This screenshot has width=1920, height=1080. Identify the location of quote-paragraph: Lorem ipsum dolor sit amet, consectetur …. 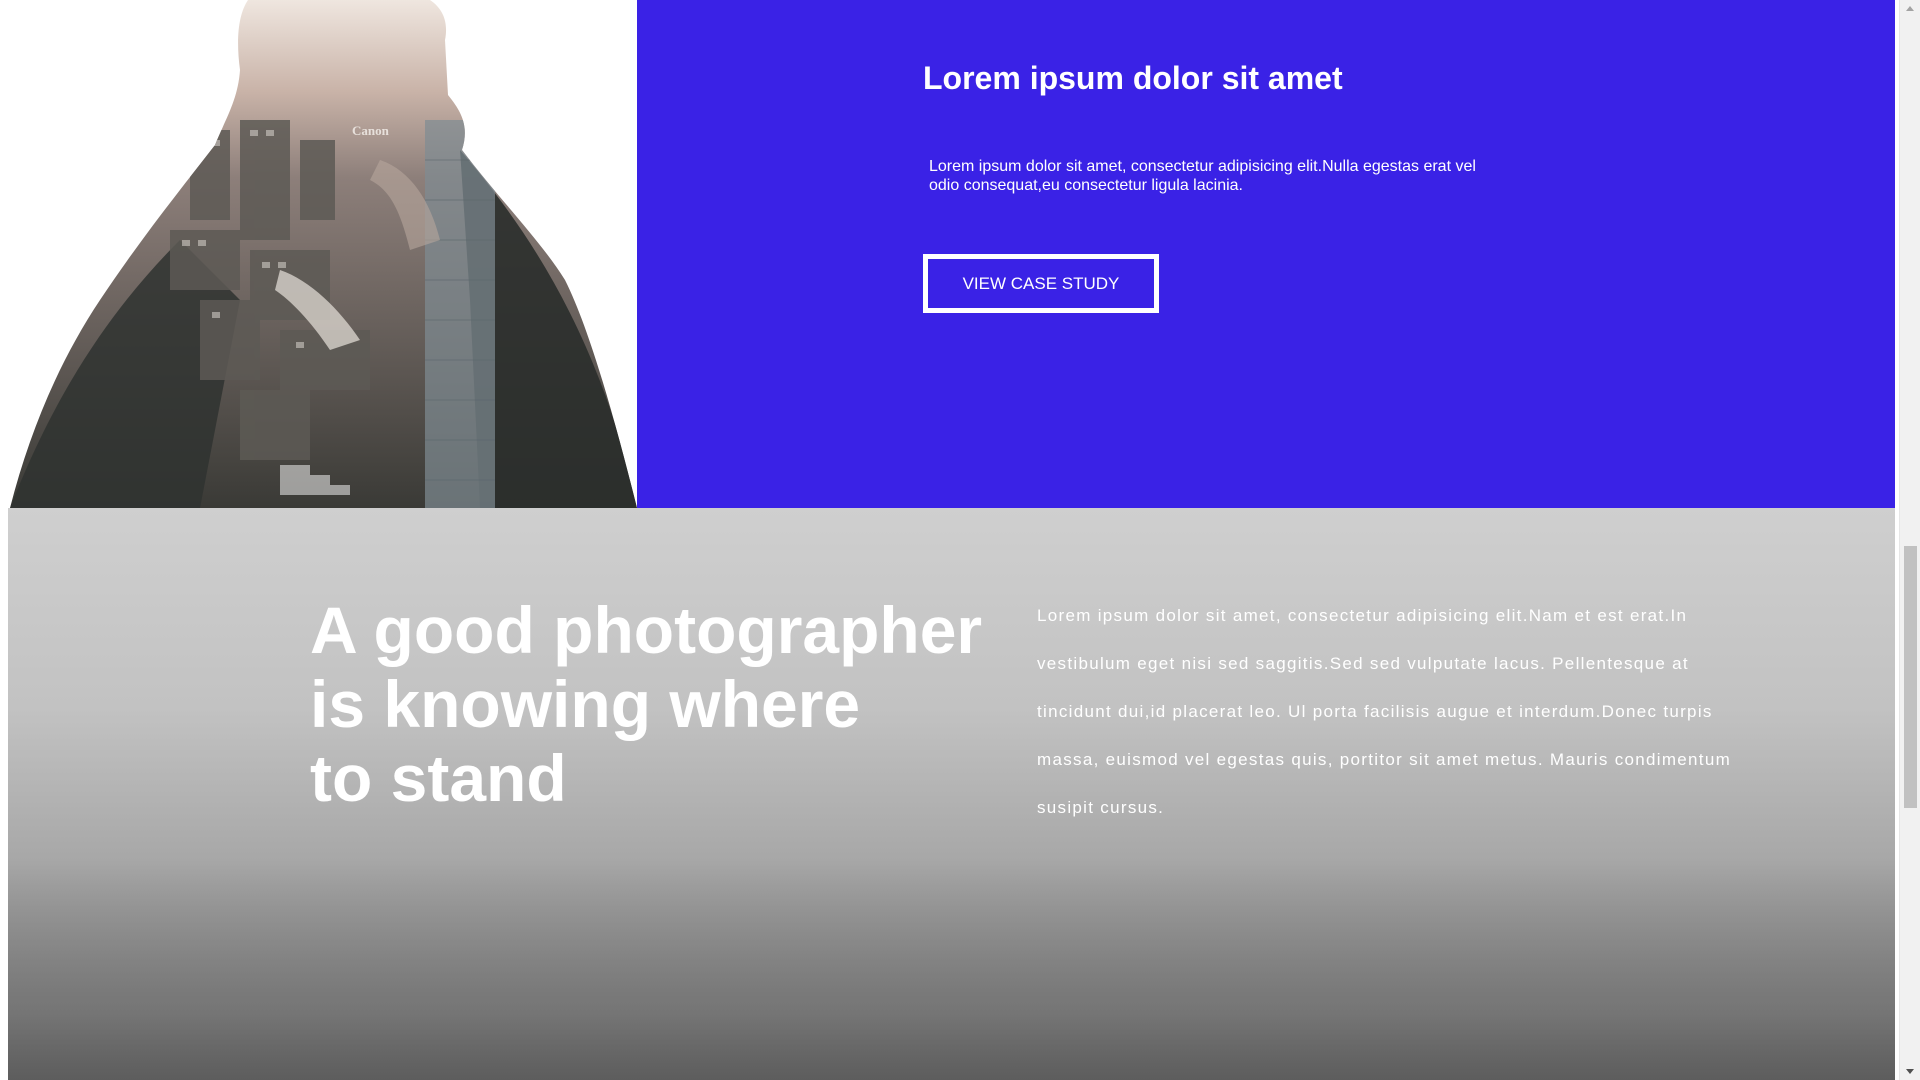
(1384, 711).